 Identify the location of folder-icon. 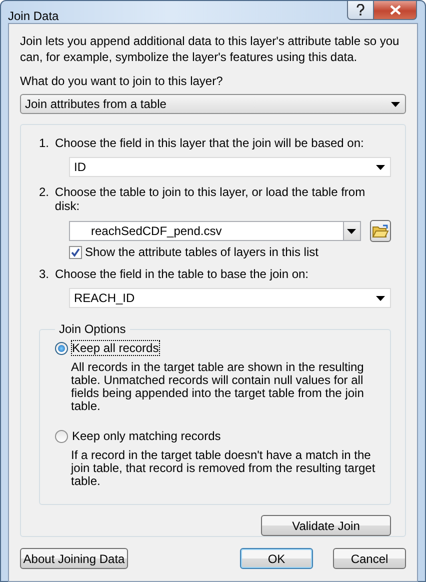
(380, 231).